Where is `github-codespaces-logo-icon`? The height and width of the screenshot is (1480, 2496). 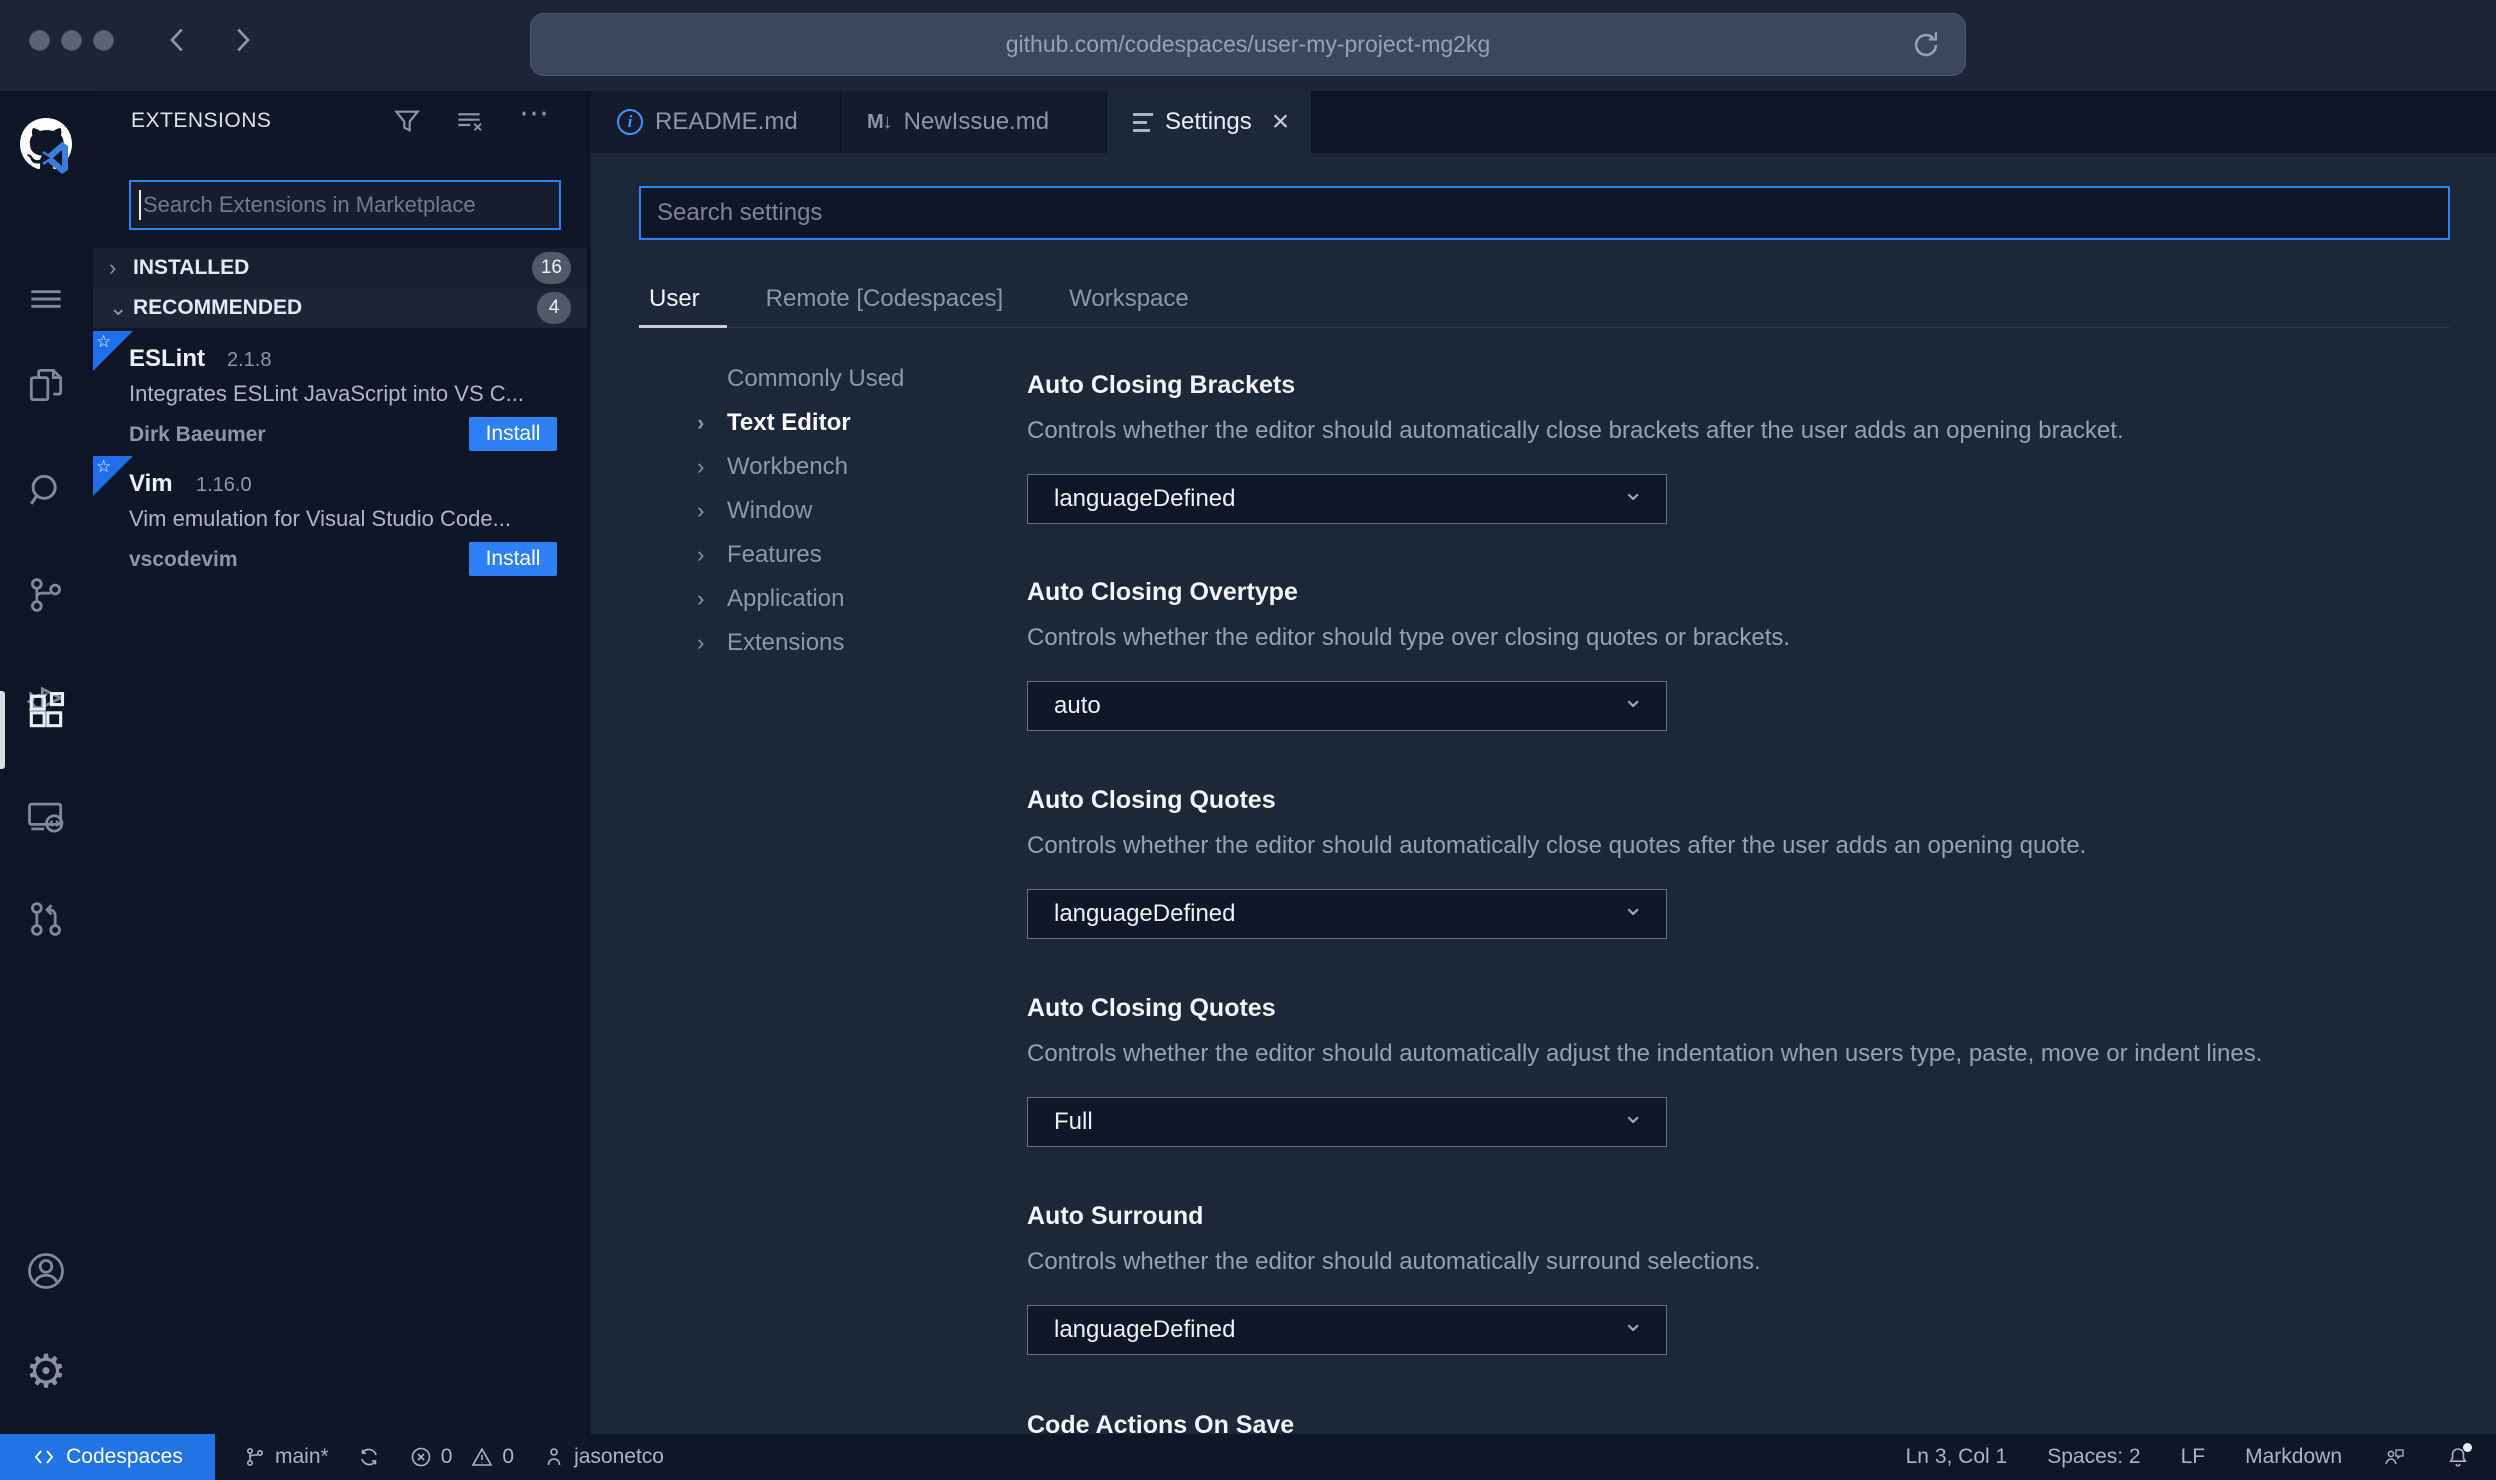 github-codespaces-logo-icon is located at coordinates (46, 146).